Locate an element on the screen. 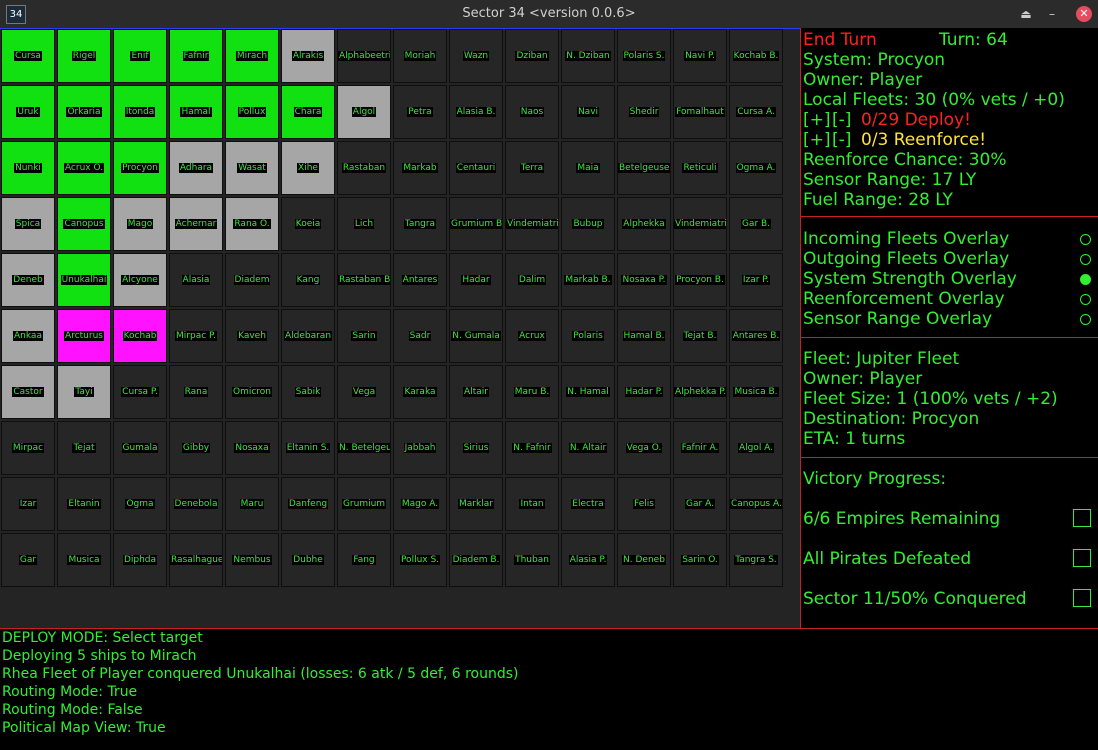 The image size is (1098, 750). star-system-cell: Alphekka P. is located at coordinates (700, 392).